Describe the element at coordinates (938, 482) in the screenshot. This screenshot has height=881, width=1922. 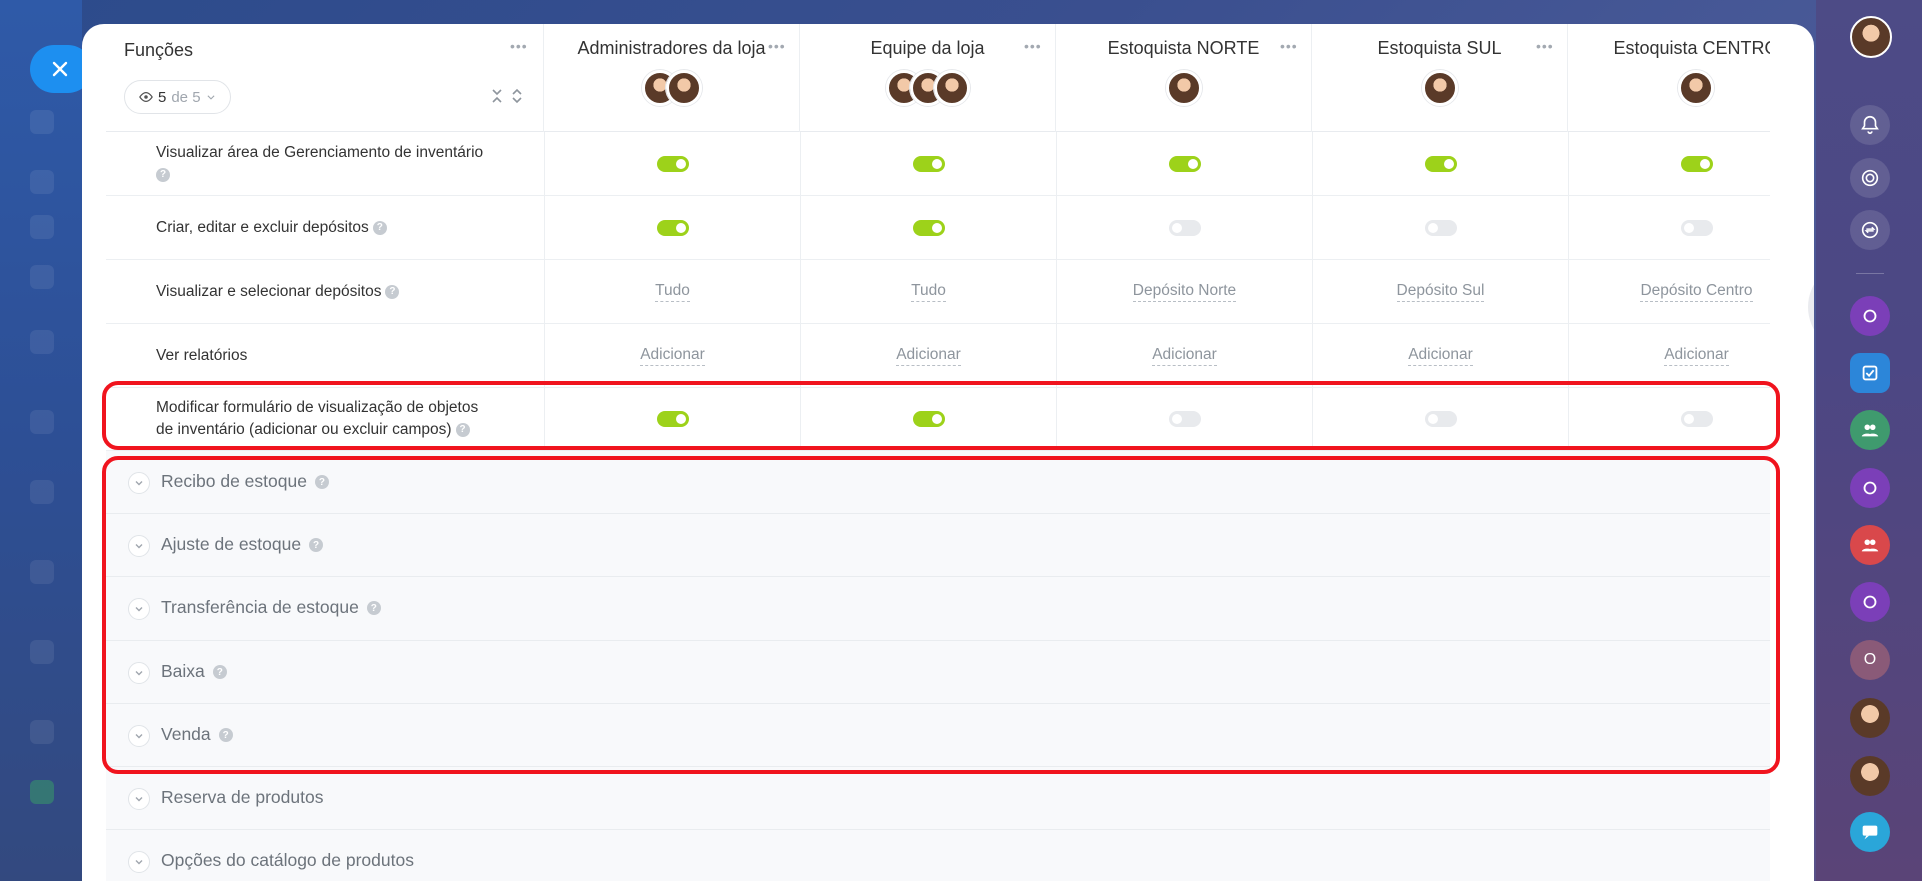
I see `section-stock-receipt: Recibo de estoque?` at that location.